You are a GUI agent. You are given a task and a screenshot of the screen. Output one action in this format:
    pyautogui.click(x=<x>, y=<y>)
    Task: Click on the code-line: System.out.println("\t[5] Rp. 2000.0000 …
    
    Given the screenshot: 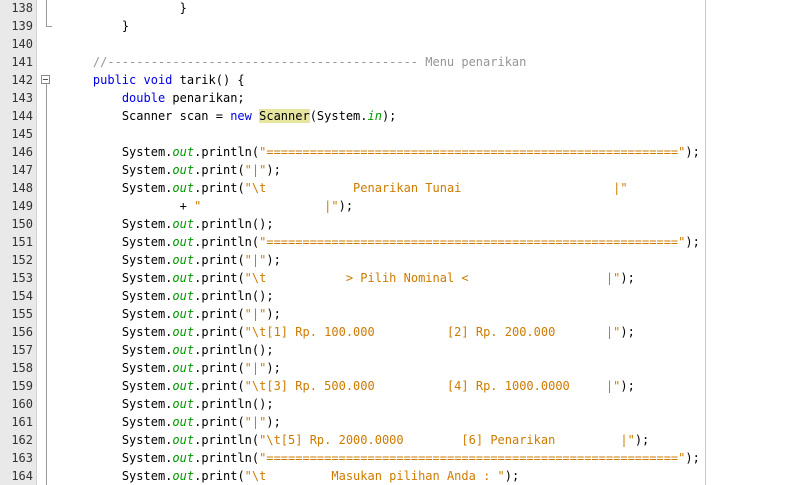 What is the action you would take?
    pyautogui.click(x=385, y=440)
    